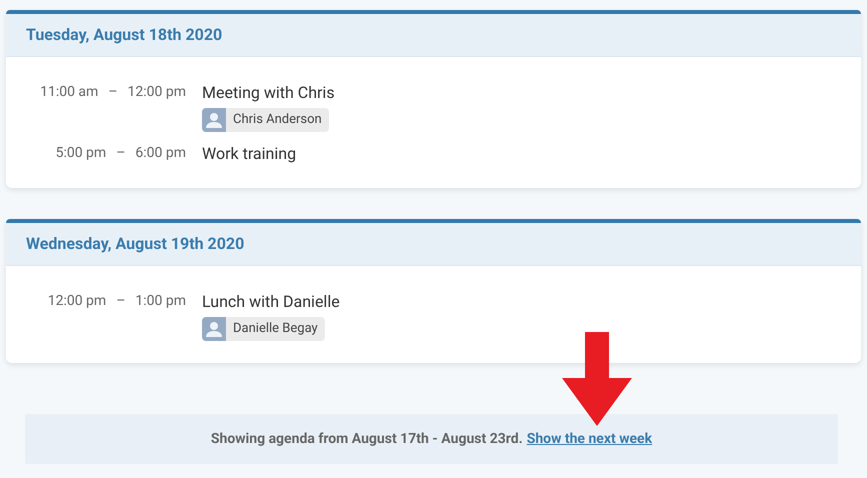 The height and width of the screenshot is (478, 867). Describe the element at coordinates (69, 92) in the screenshot. I see `start-time: 11:00 am` at that location.